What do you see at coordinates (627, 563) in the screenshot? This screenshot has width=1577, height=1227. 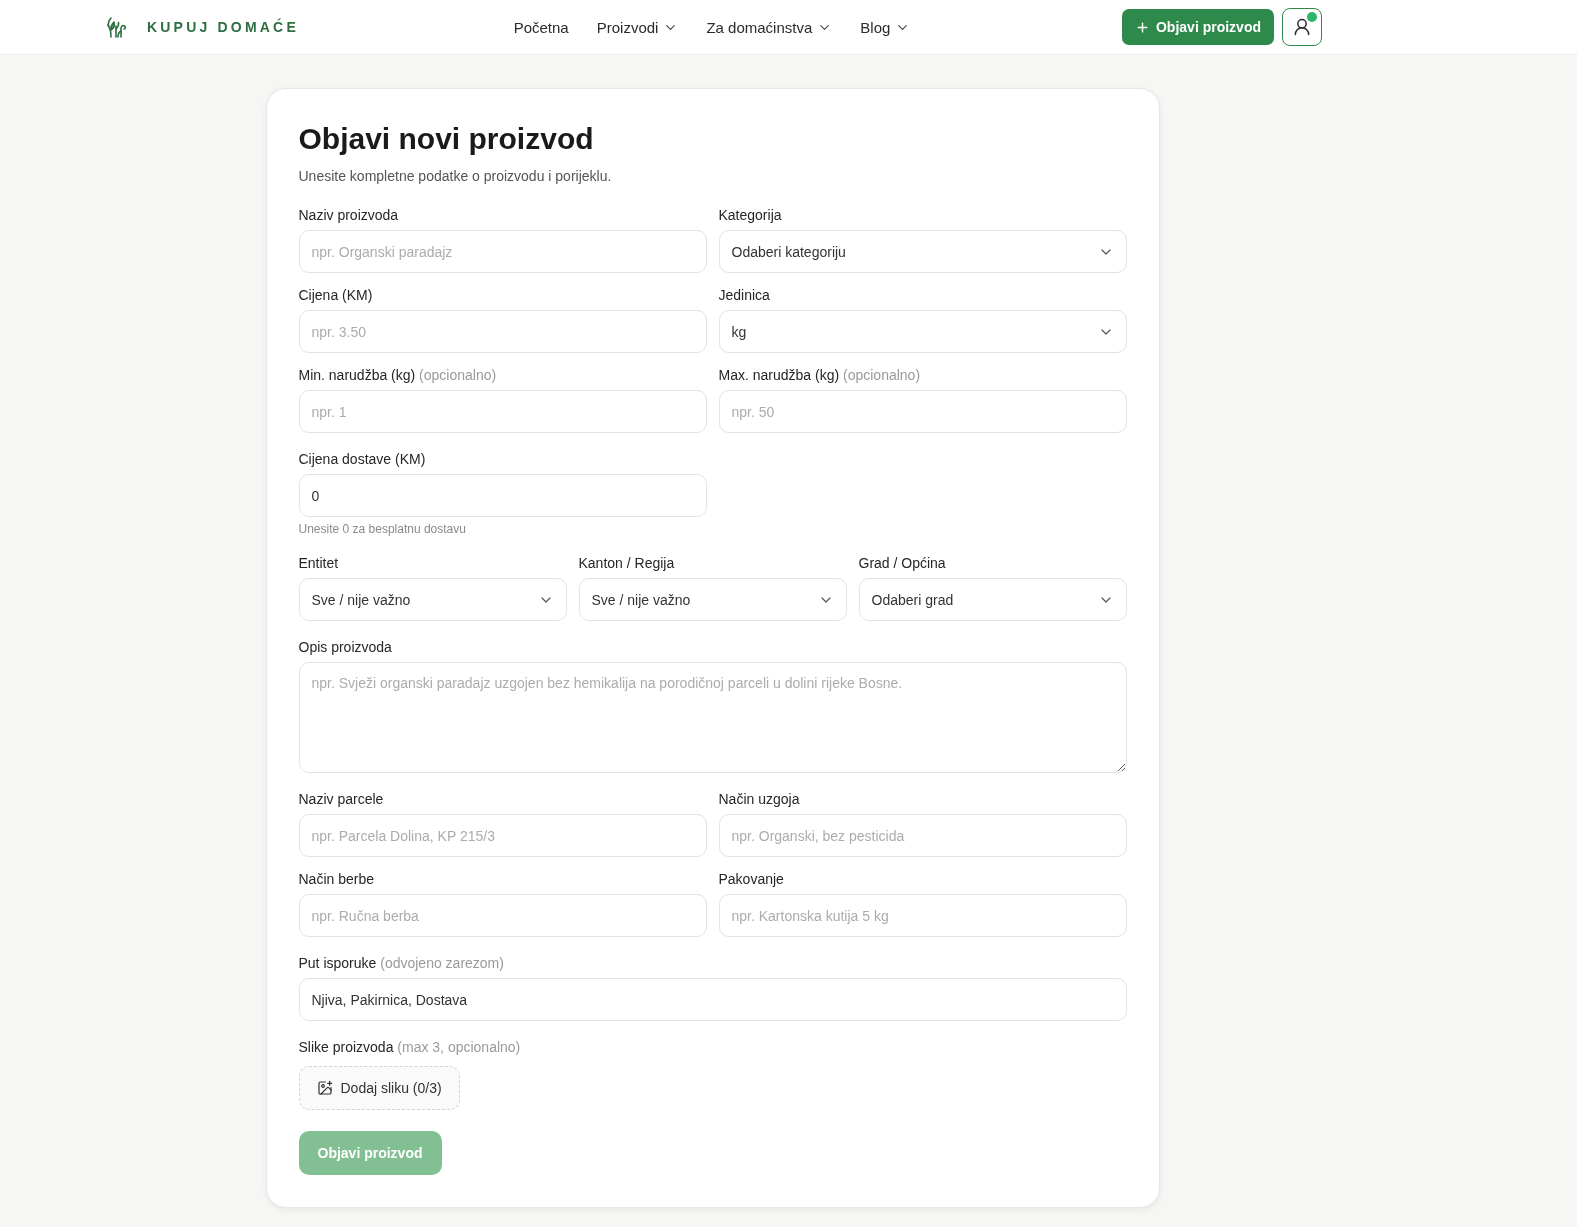 I see `field-label: Kanton / Regija` at bounding box center [627, 563].